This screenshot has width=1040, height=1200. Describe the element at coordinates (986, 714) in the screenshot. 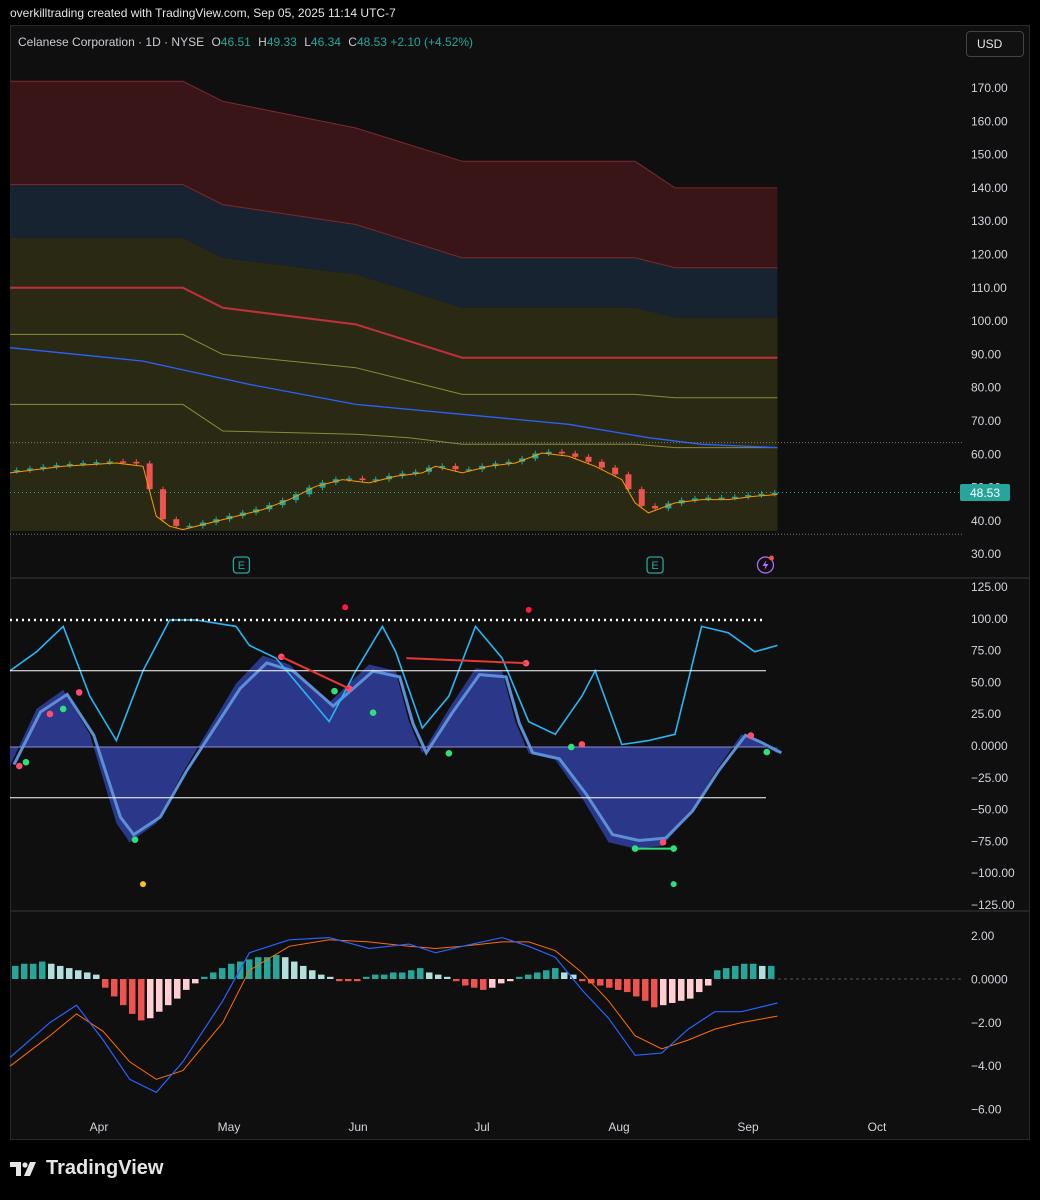

I see `oscillator-axis-tick-label: 25.00` at that location.